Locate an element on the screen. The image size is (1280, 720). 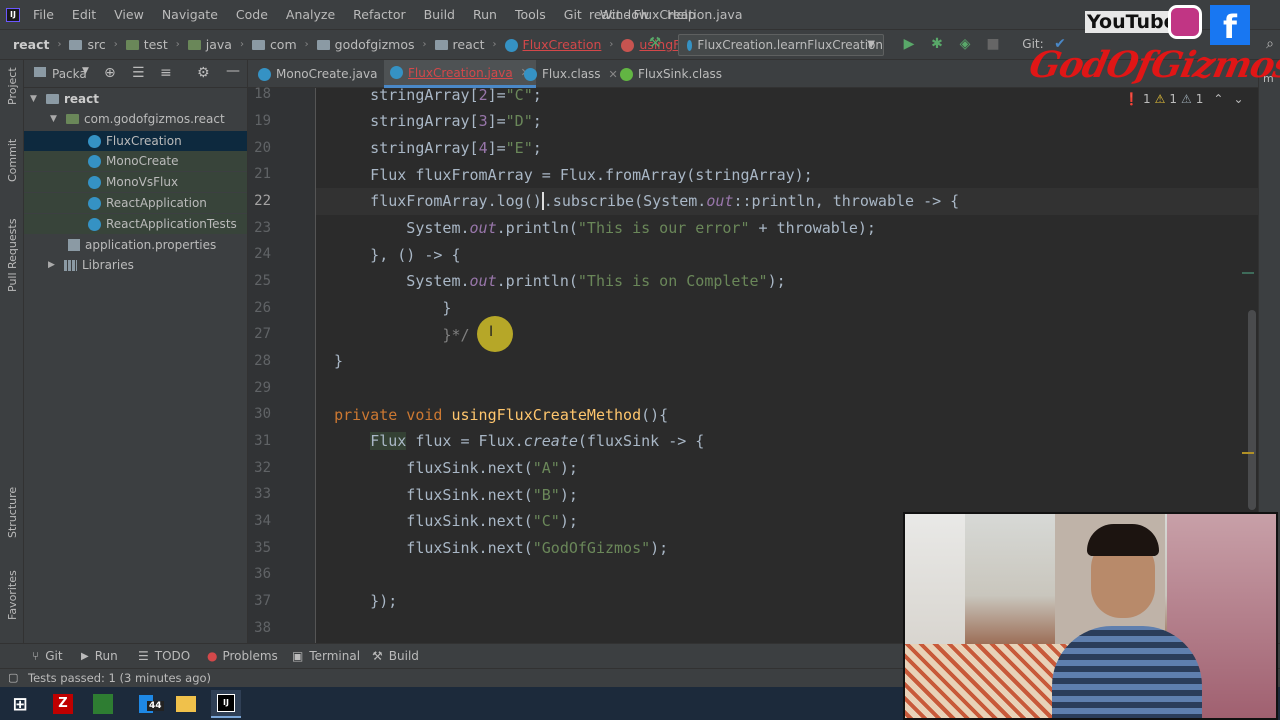
tree-item-package: ▼ com.godofgizmos.react is located at coordinates (148, 119).